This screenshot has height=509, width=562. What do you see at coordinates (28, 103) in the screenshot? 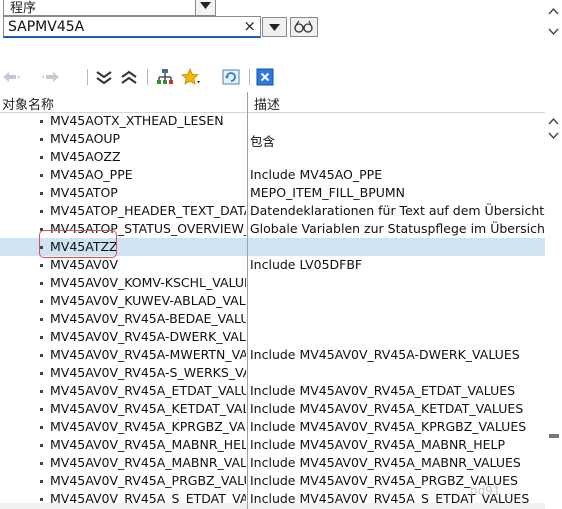
I see `column-header-object-name: 对象名称` at bounding box center [28, 103].